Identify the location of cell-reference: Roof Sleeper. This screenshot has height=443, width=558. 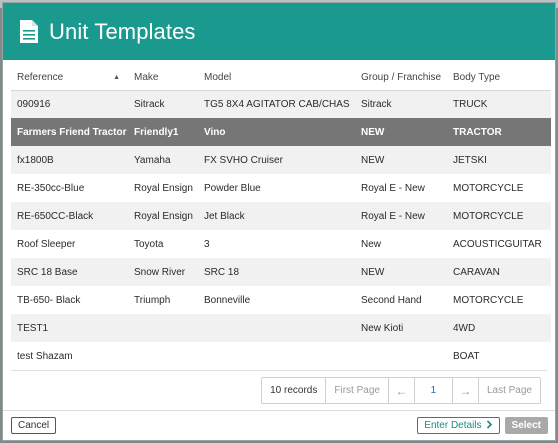
(69, 244).